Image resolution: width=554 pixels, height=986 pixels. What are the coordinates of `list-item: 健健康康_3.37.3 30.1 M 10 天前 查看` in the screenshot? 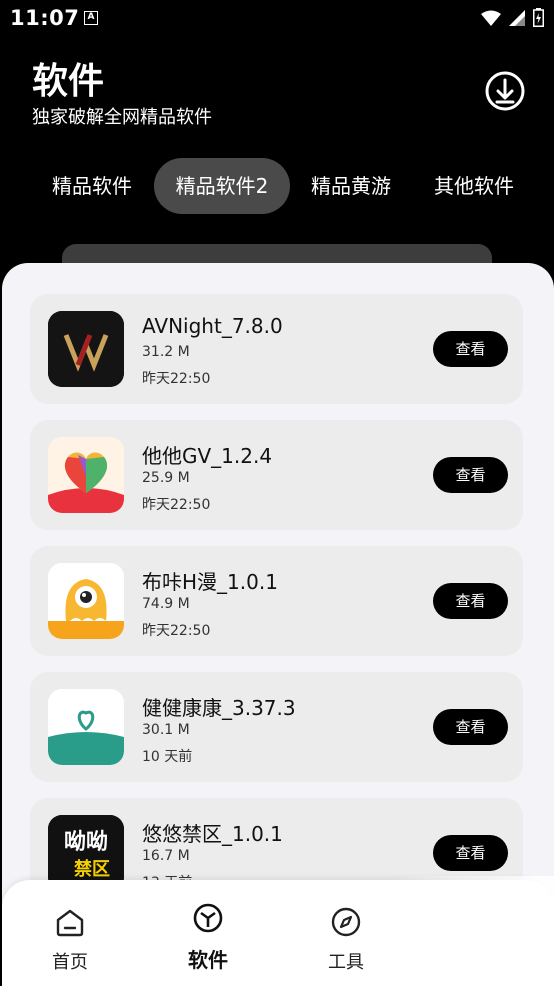 It's located at (276, 727).